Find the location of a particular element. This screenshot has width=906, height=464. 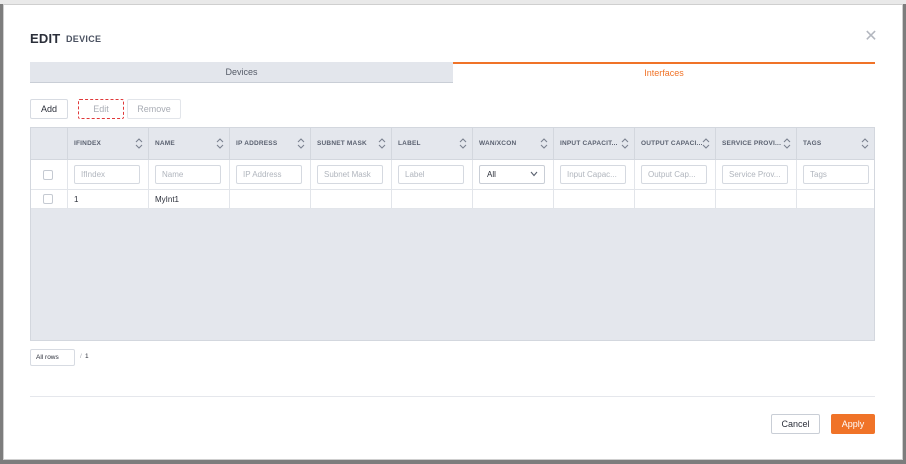

cell-subnet-mask is located at coordinates (350, 199).